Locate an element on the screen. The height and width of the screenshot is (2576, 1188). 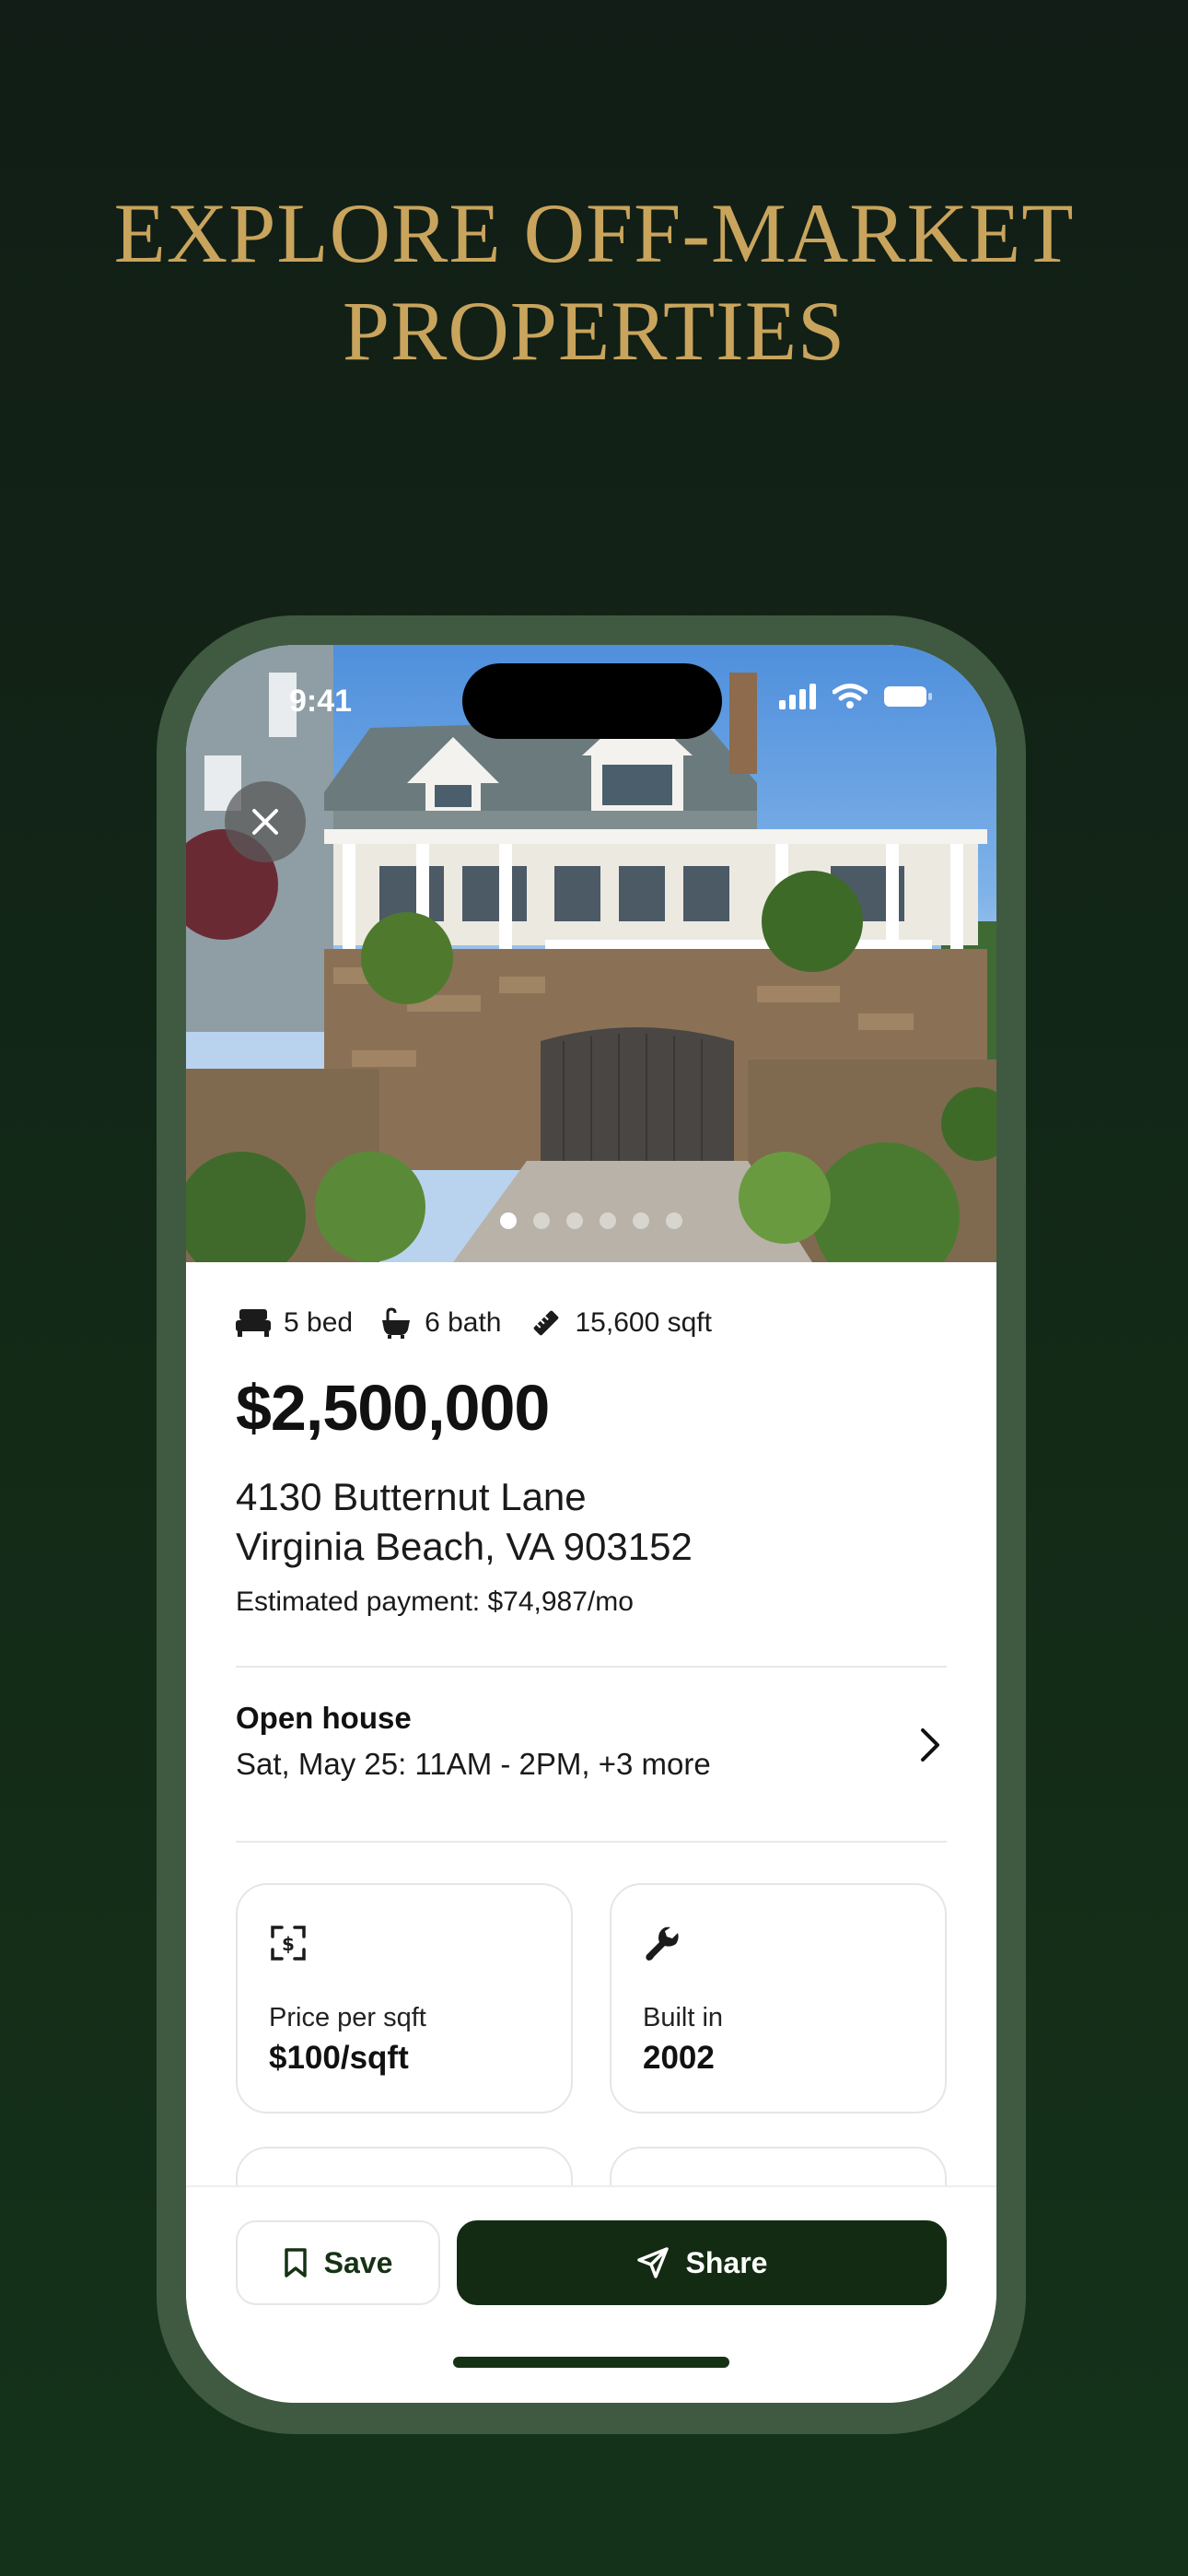
open-house-title: Open house is located at coordinates (324, 1718).